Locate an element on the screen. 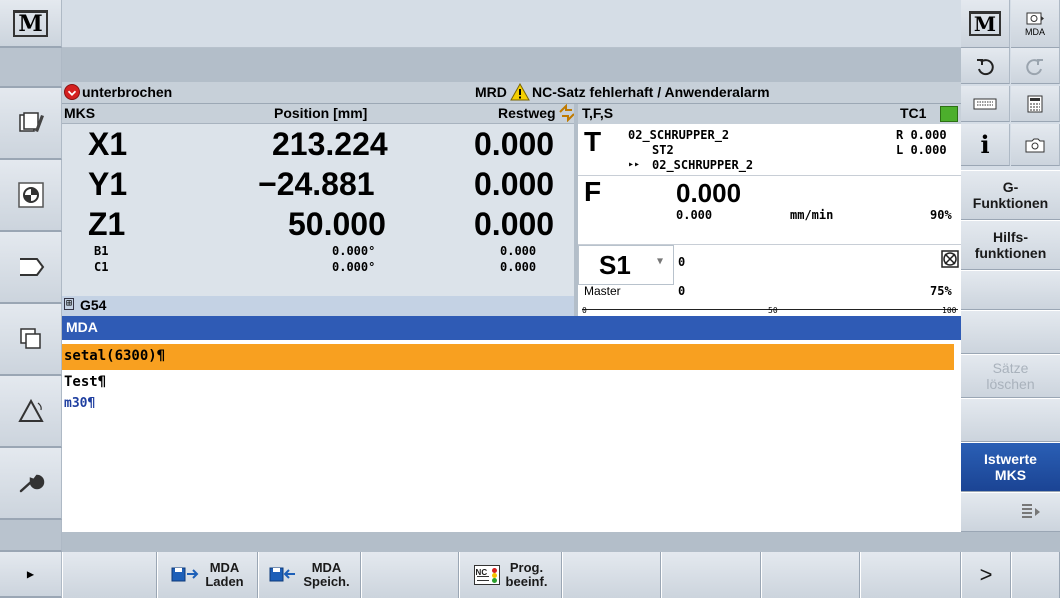  next-softkey-bar-button: > is located at coordinates (986, 575).